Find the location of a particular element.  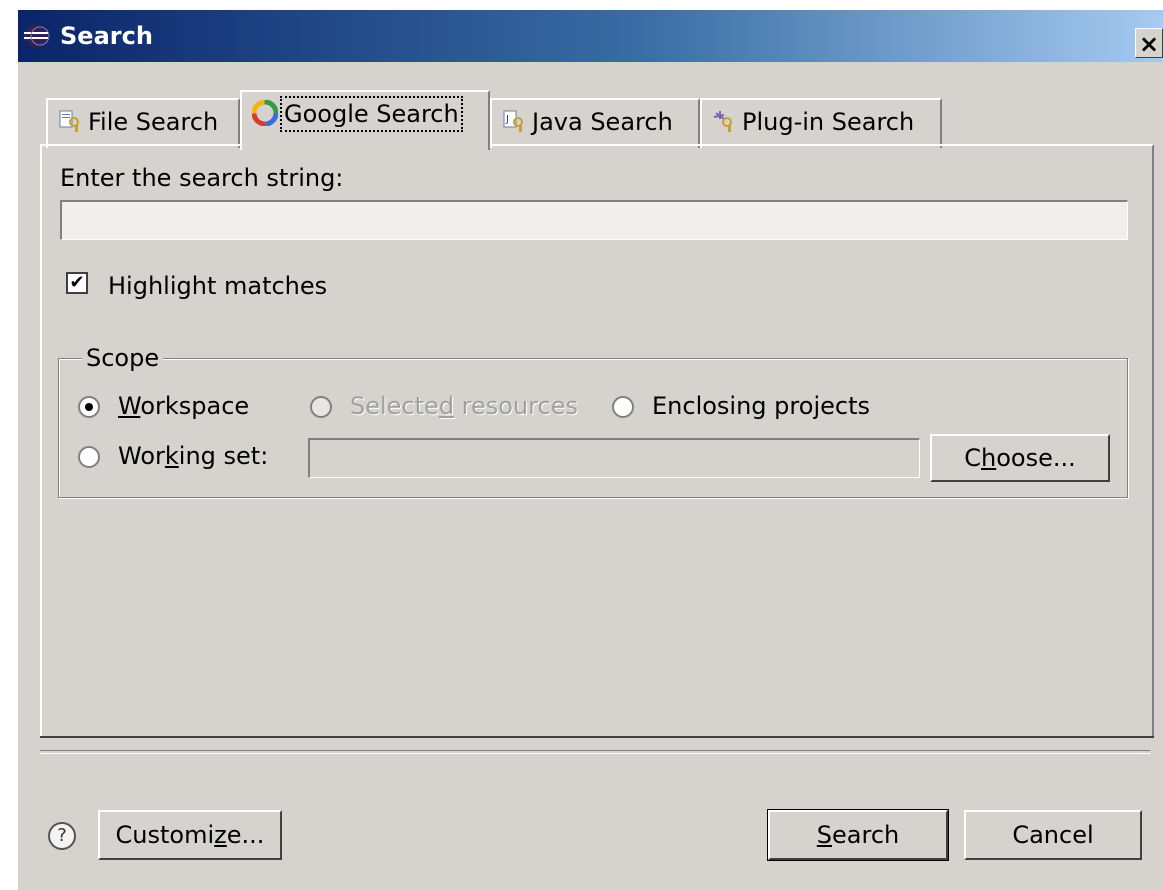

tab-java-search: J Java Search is located at coordinates (595, 123).